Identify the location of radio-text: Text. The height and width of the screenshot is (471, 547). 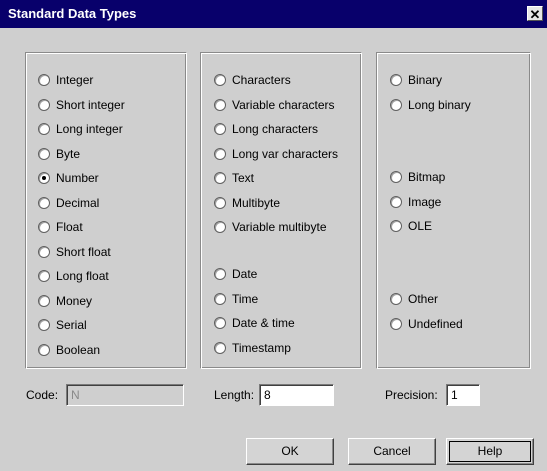
(234, 178).